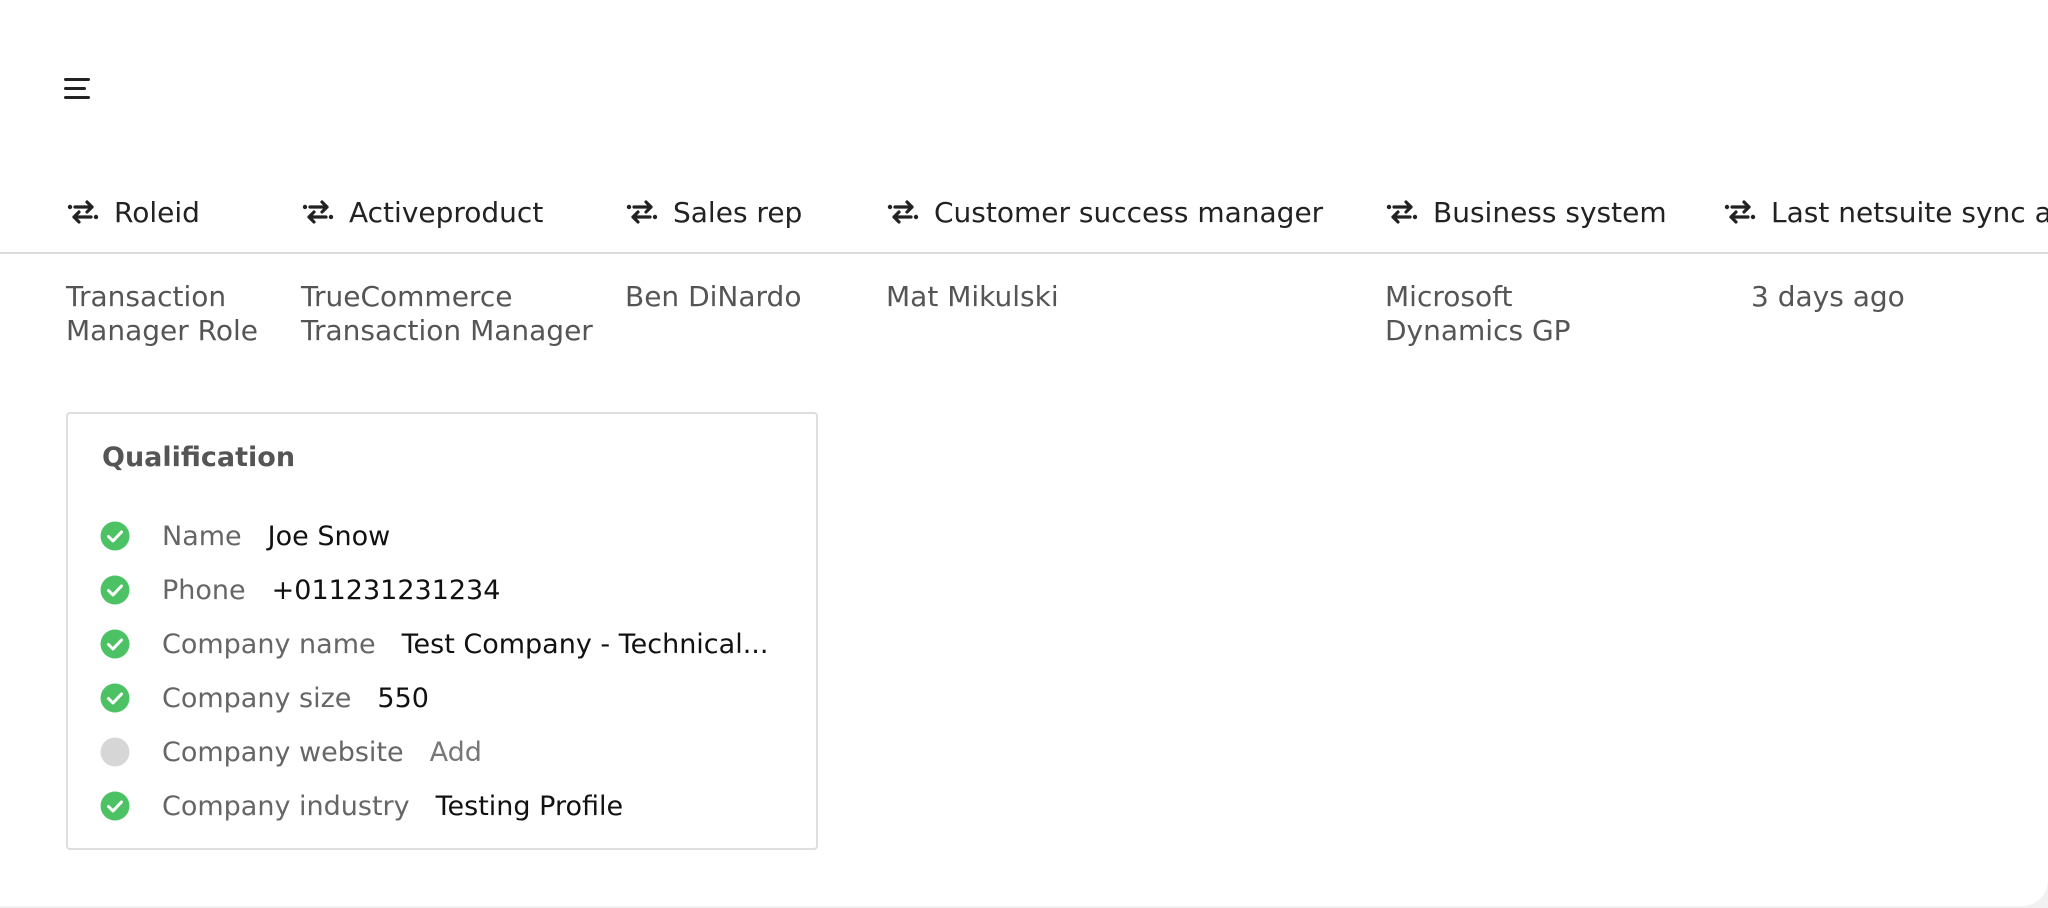  What do you see at coordinates (257, 698) in the screenshot?
I see `qualification-label: Company size` at bounding box center [257, 698].